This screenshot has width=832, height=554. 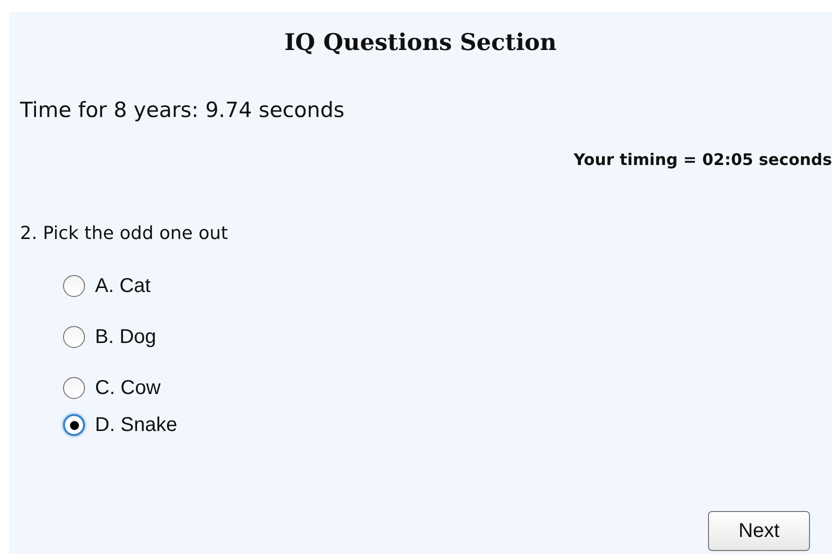 What do you see at coordinates (420, 43) in the screenshot?
I see `section-title: IQ Questions Section` at bounding box center [420, 43].